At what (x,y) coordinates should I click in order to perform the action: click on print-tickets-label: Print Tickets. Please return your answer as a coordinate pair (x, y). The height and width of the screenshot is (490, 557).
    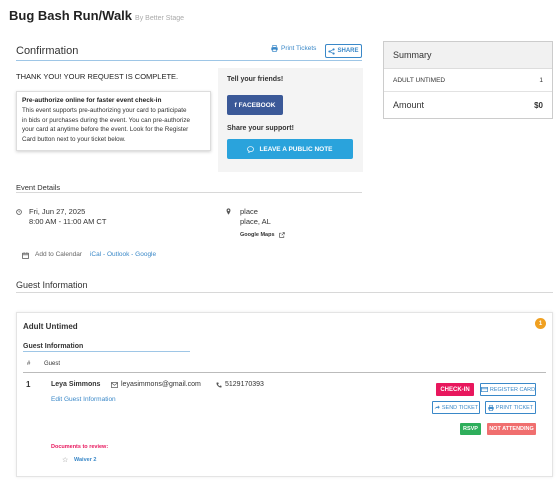
    Looking at the image, I should click on (299, 48).